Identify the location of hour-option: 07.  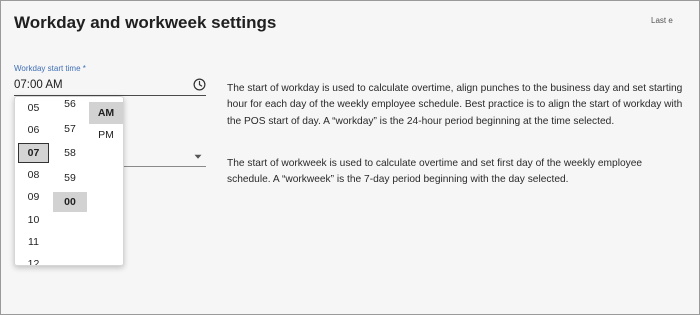
(33, 152).